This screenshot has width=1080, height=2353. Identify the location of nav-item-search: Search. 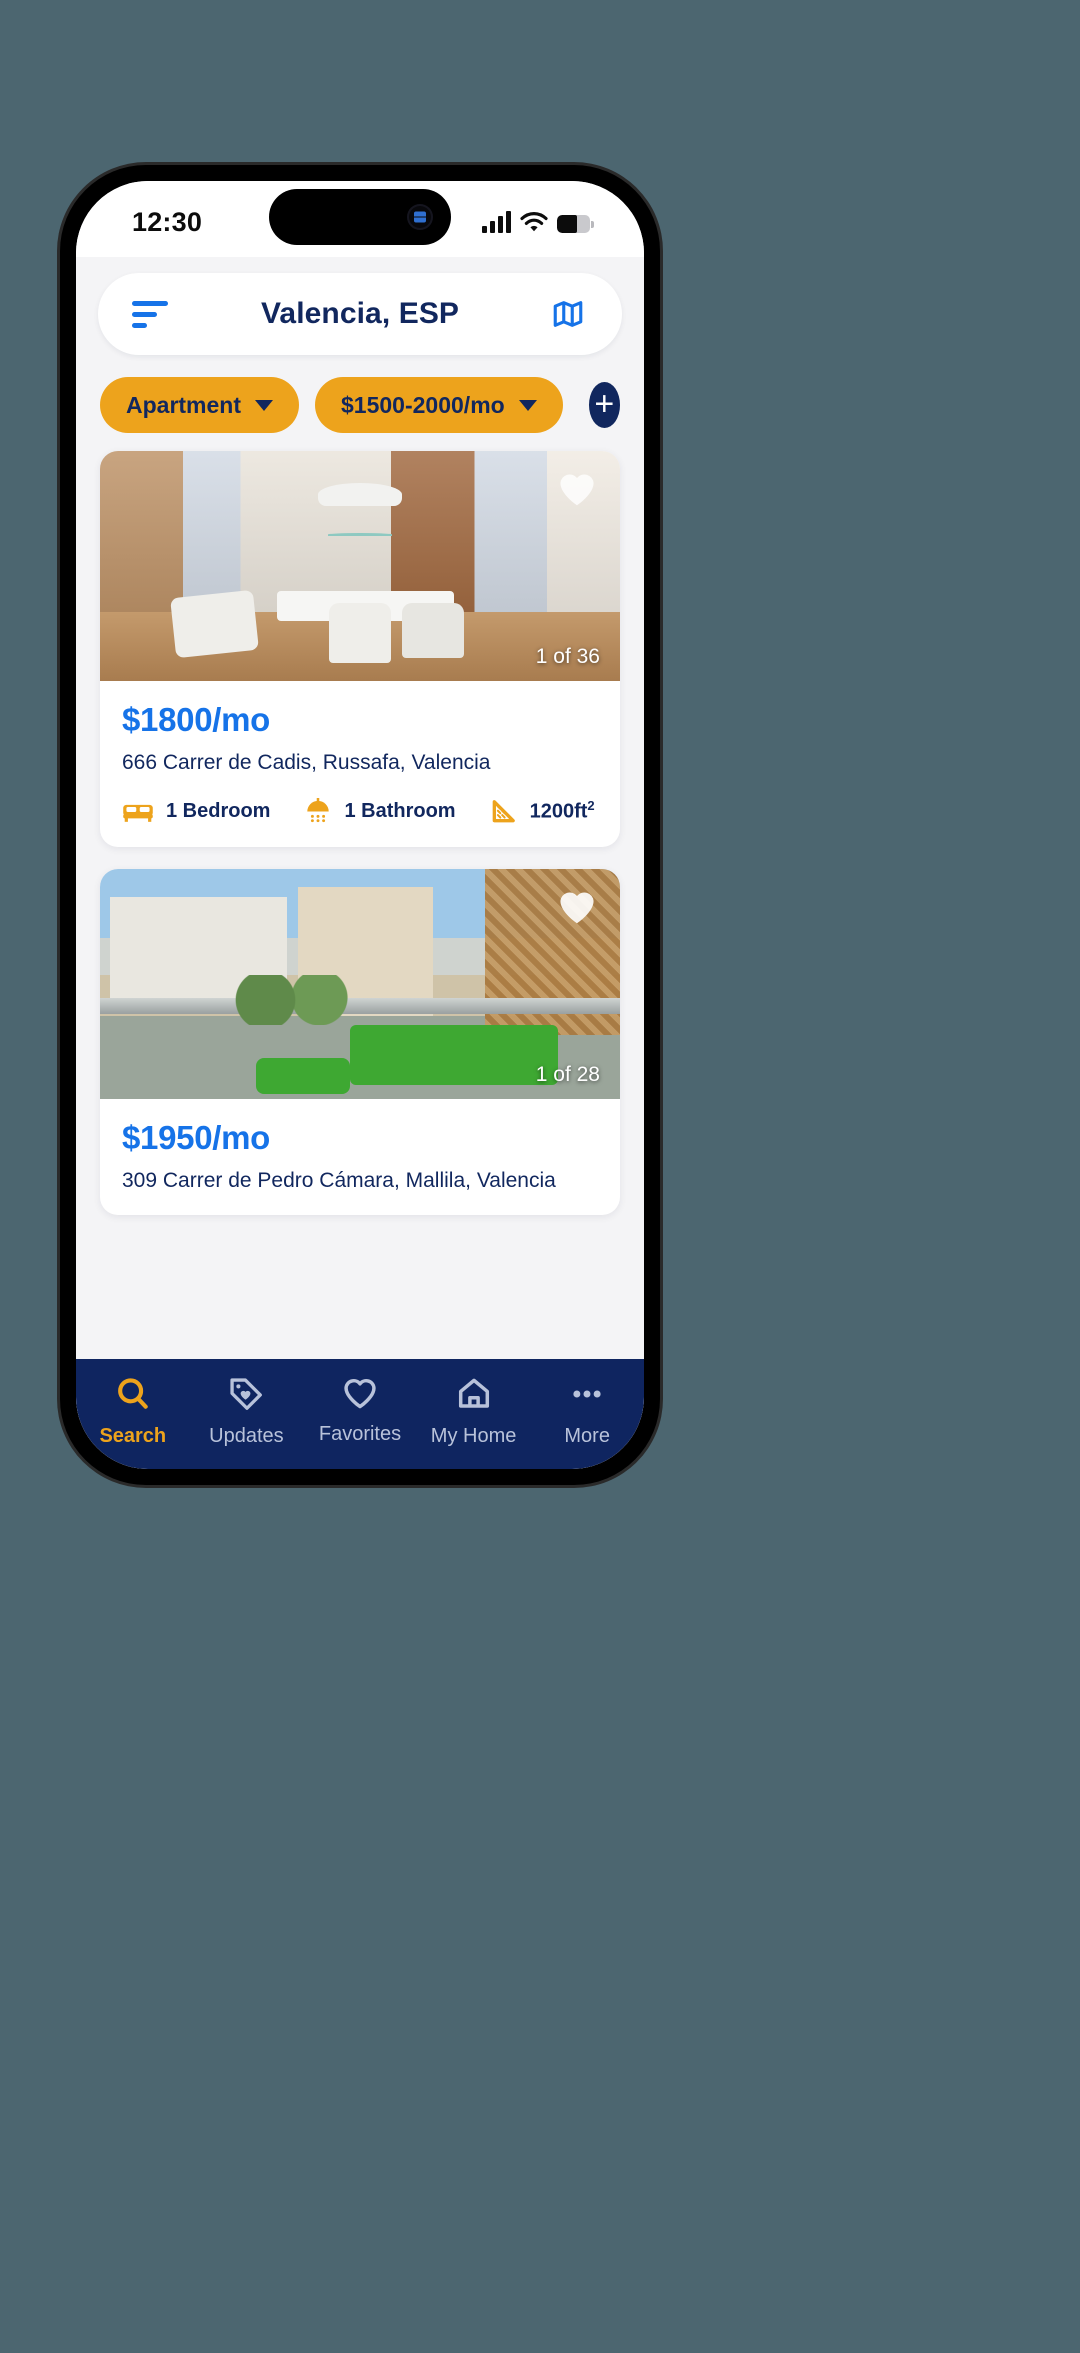
(133, 1411).